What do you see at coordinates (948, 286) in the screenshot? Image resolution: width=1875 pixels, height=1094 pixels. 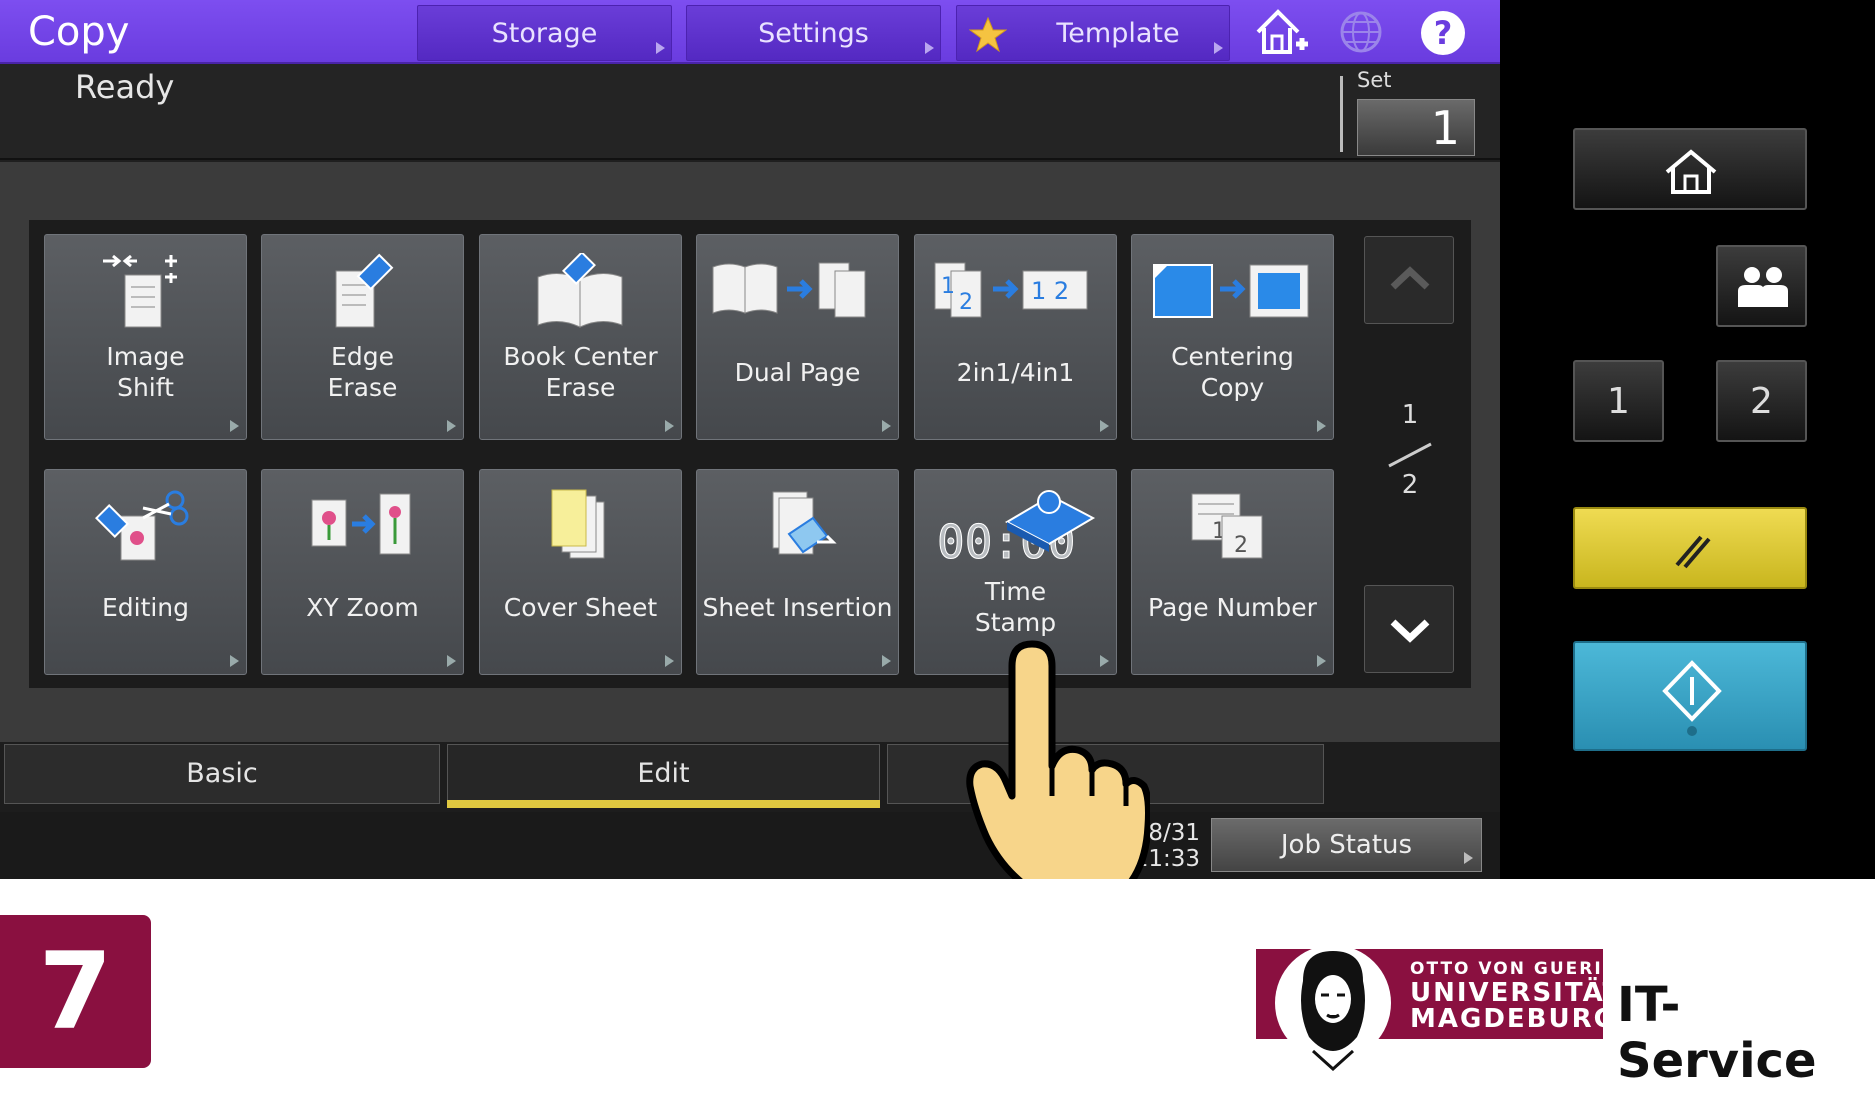 I see `svg-text: 1` at bounding box center [948, 286].